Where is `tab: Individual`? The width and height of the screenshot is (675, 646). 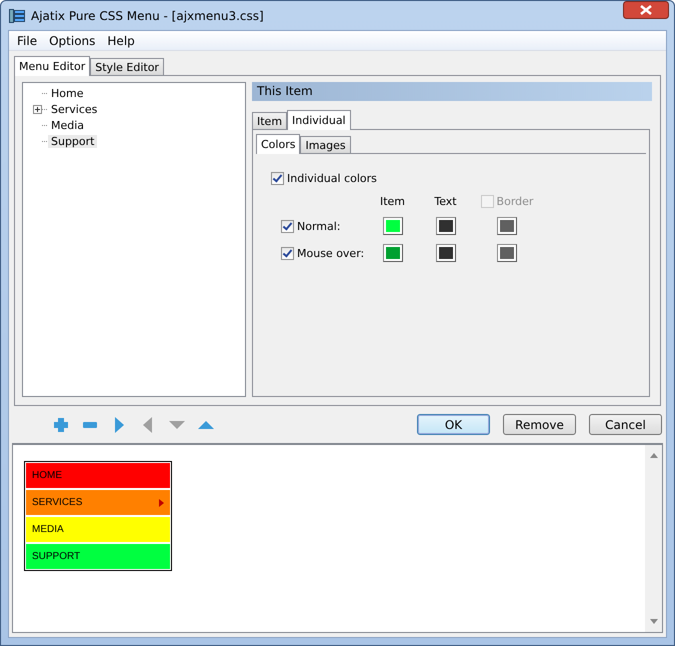 tab: Individual is located at coordinates (319, 120).